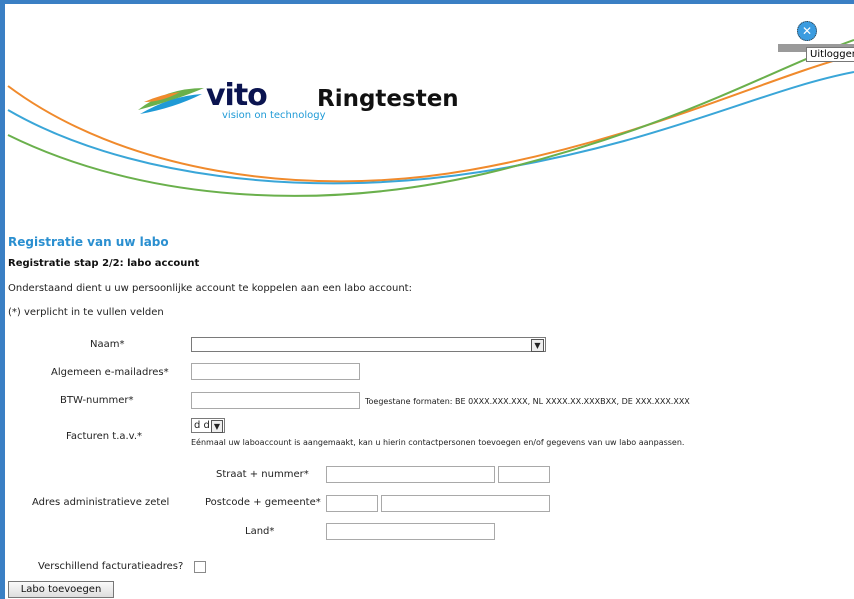 The height and width of the screenshot is (599, 854). I want to click on app-title: Ringtesten, so click(388, 99).